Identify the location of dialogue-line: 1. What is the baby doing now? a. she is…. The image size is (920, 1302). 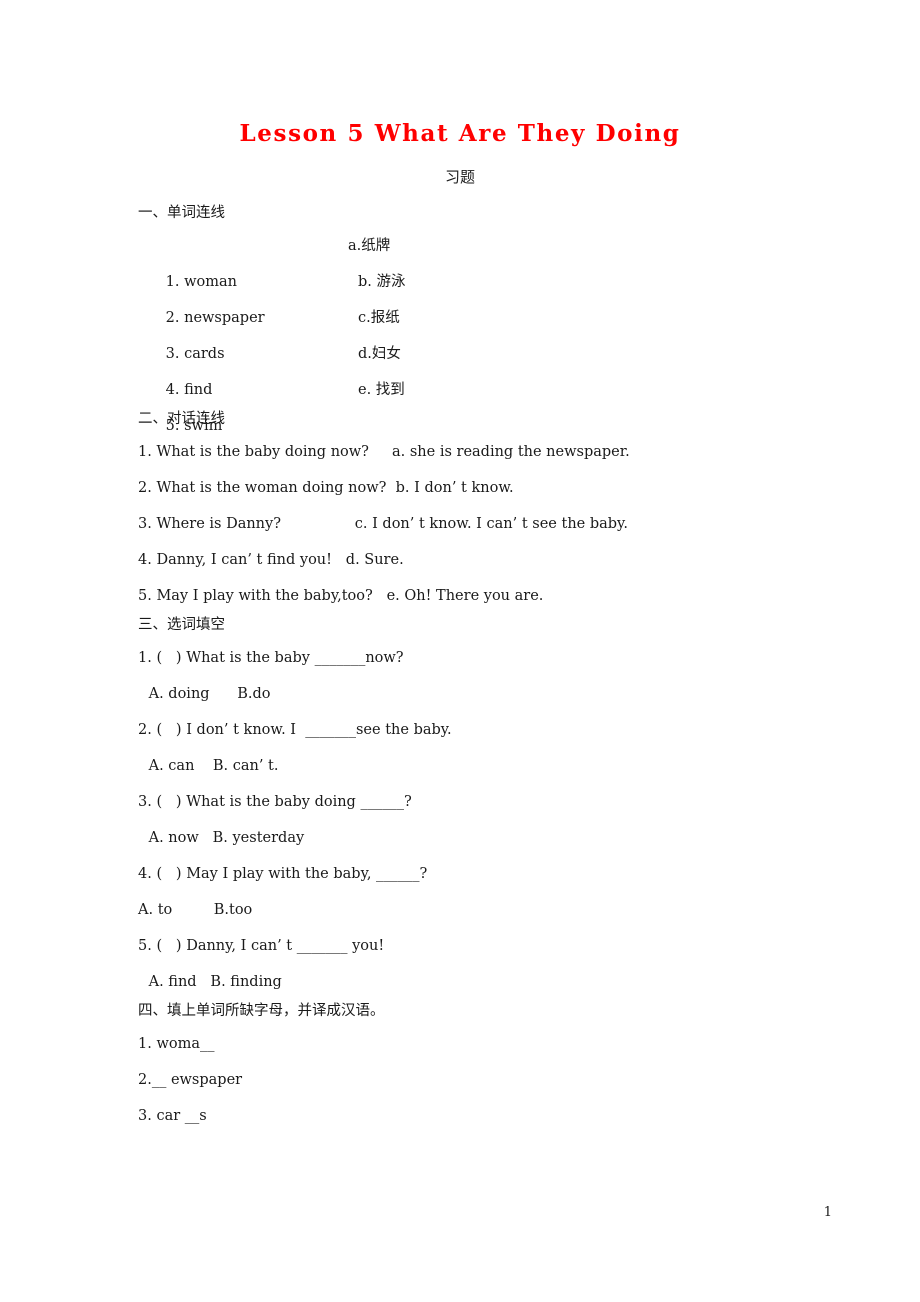
(384, 452).